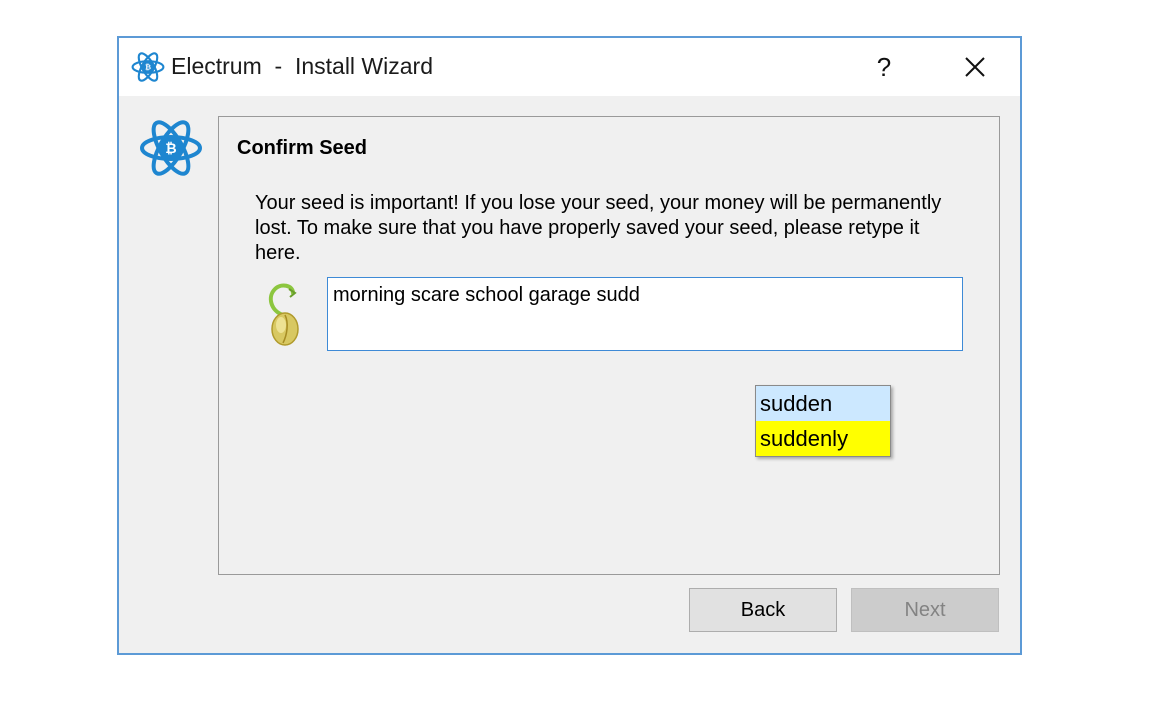  I want to click on window-title: Electrum - Install Wizard, so click(302, 66).